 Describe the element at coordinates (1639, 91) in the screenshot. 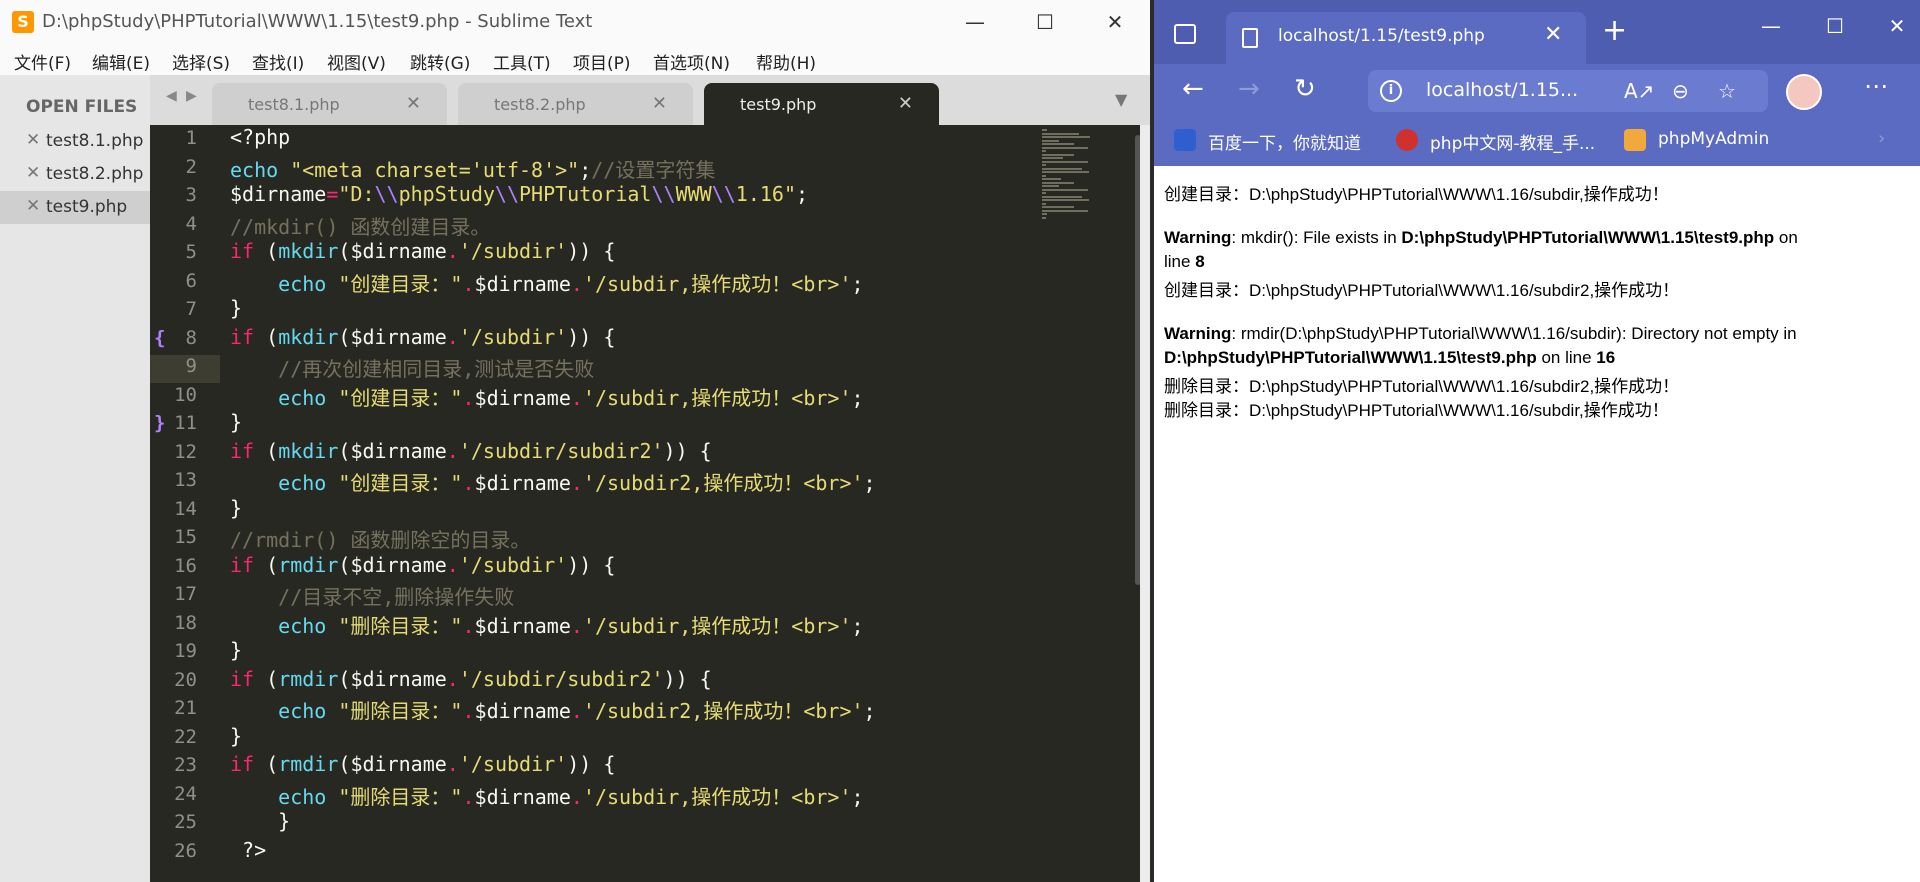

I see `read-aloud-icon: A↗` at that location.